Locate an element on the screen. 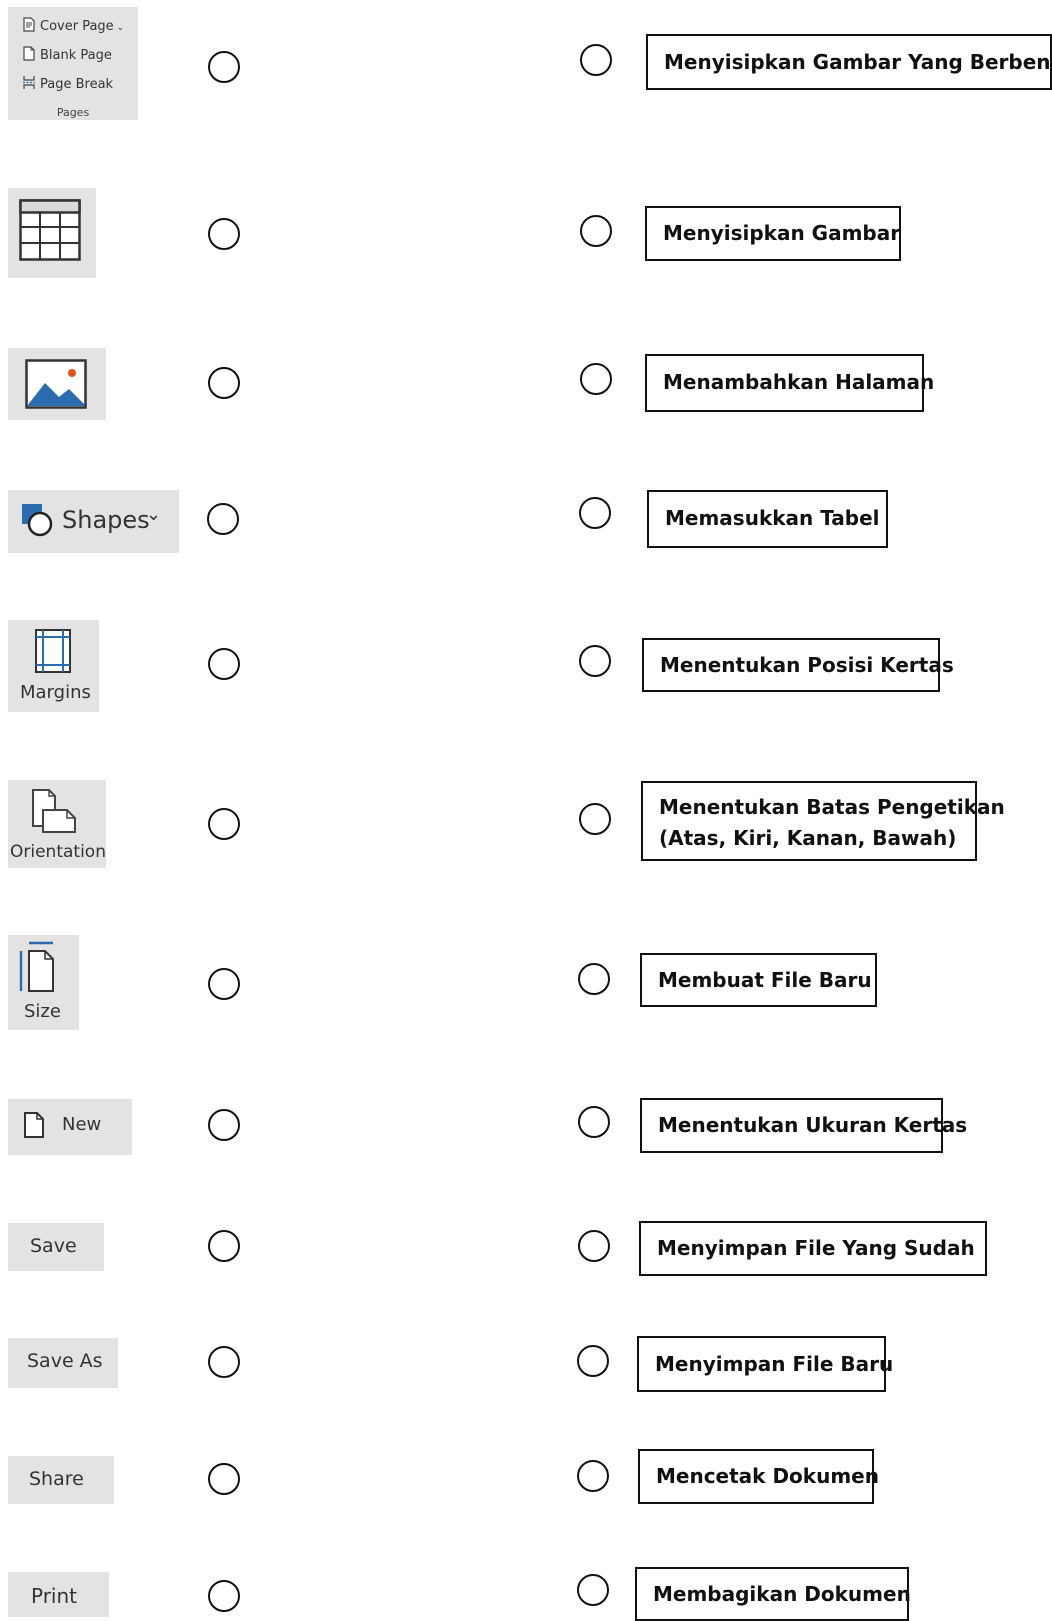 This screenshot has height=1621, width=1052. margins-label: Margins is located at coordinates (55, 692).